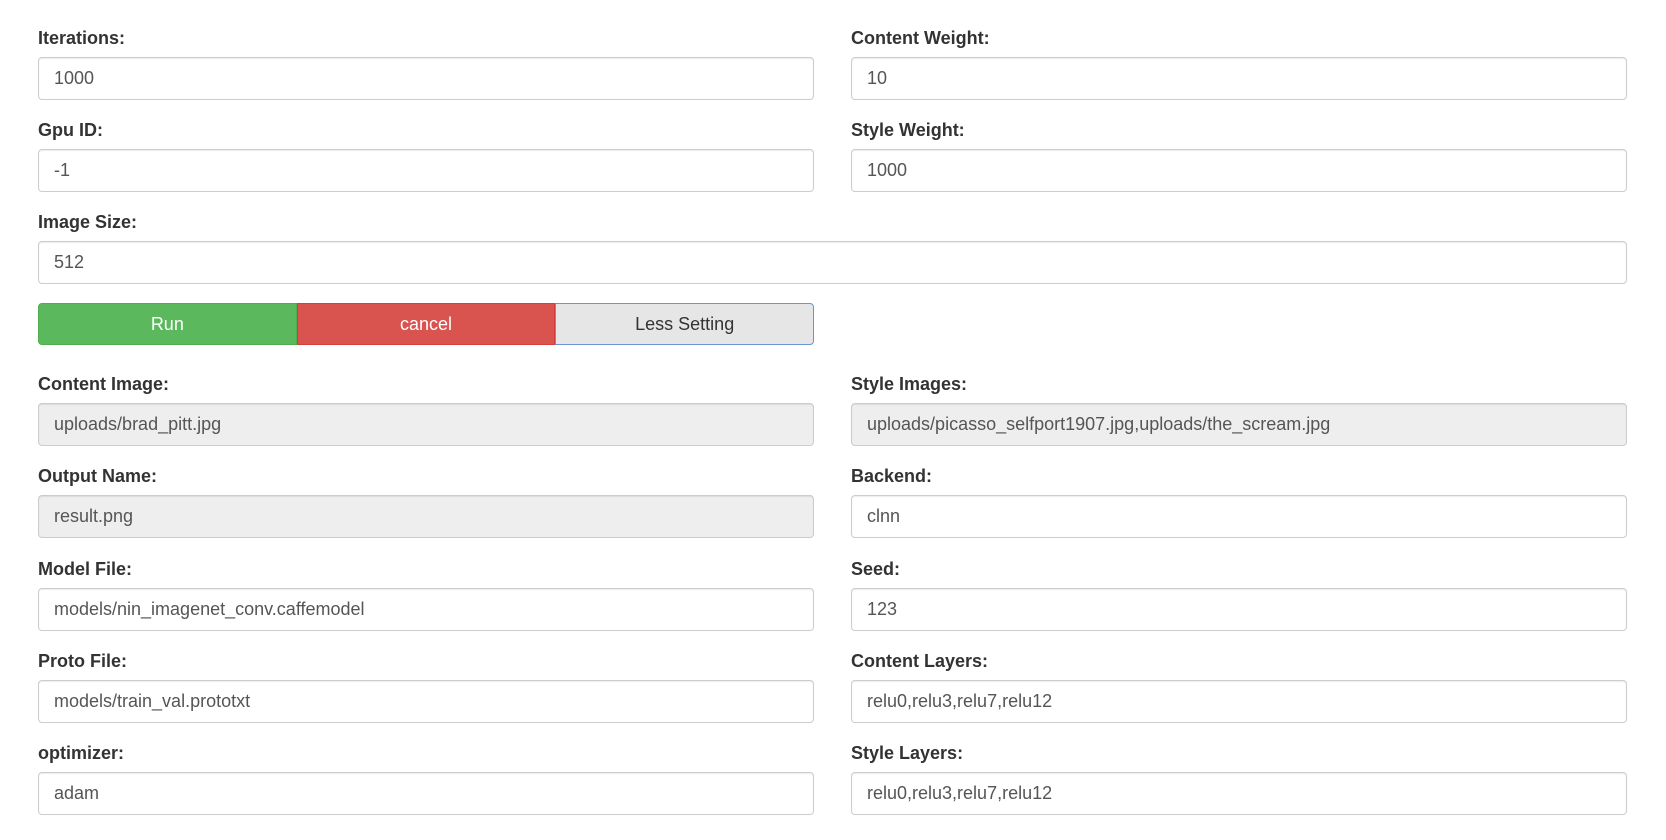 Image resolution: width=1666 pixels, height=840 pixels. Describe the element at coordinates (1239, 170) in the screenshot. I see `style-weight-input` at that location.